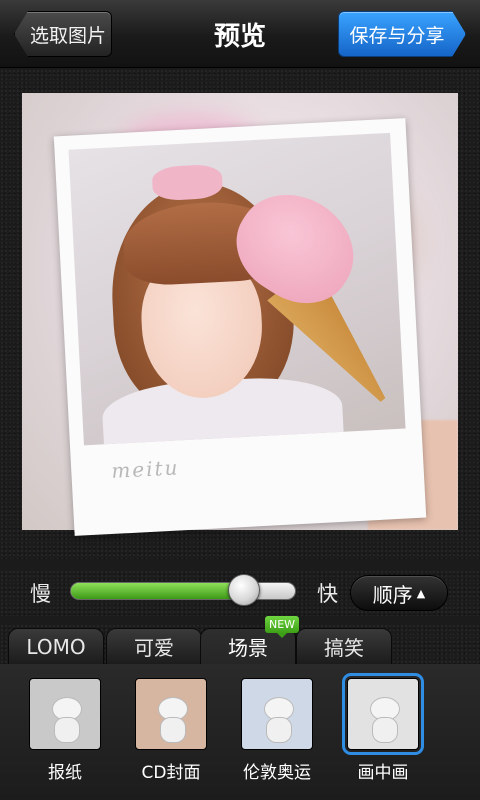  I want to click on template-label: 画中画, so click(383, 773).